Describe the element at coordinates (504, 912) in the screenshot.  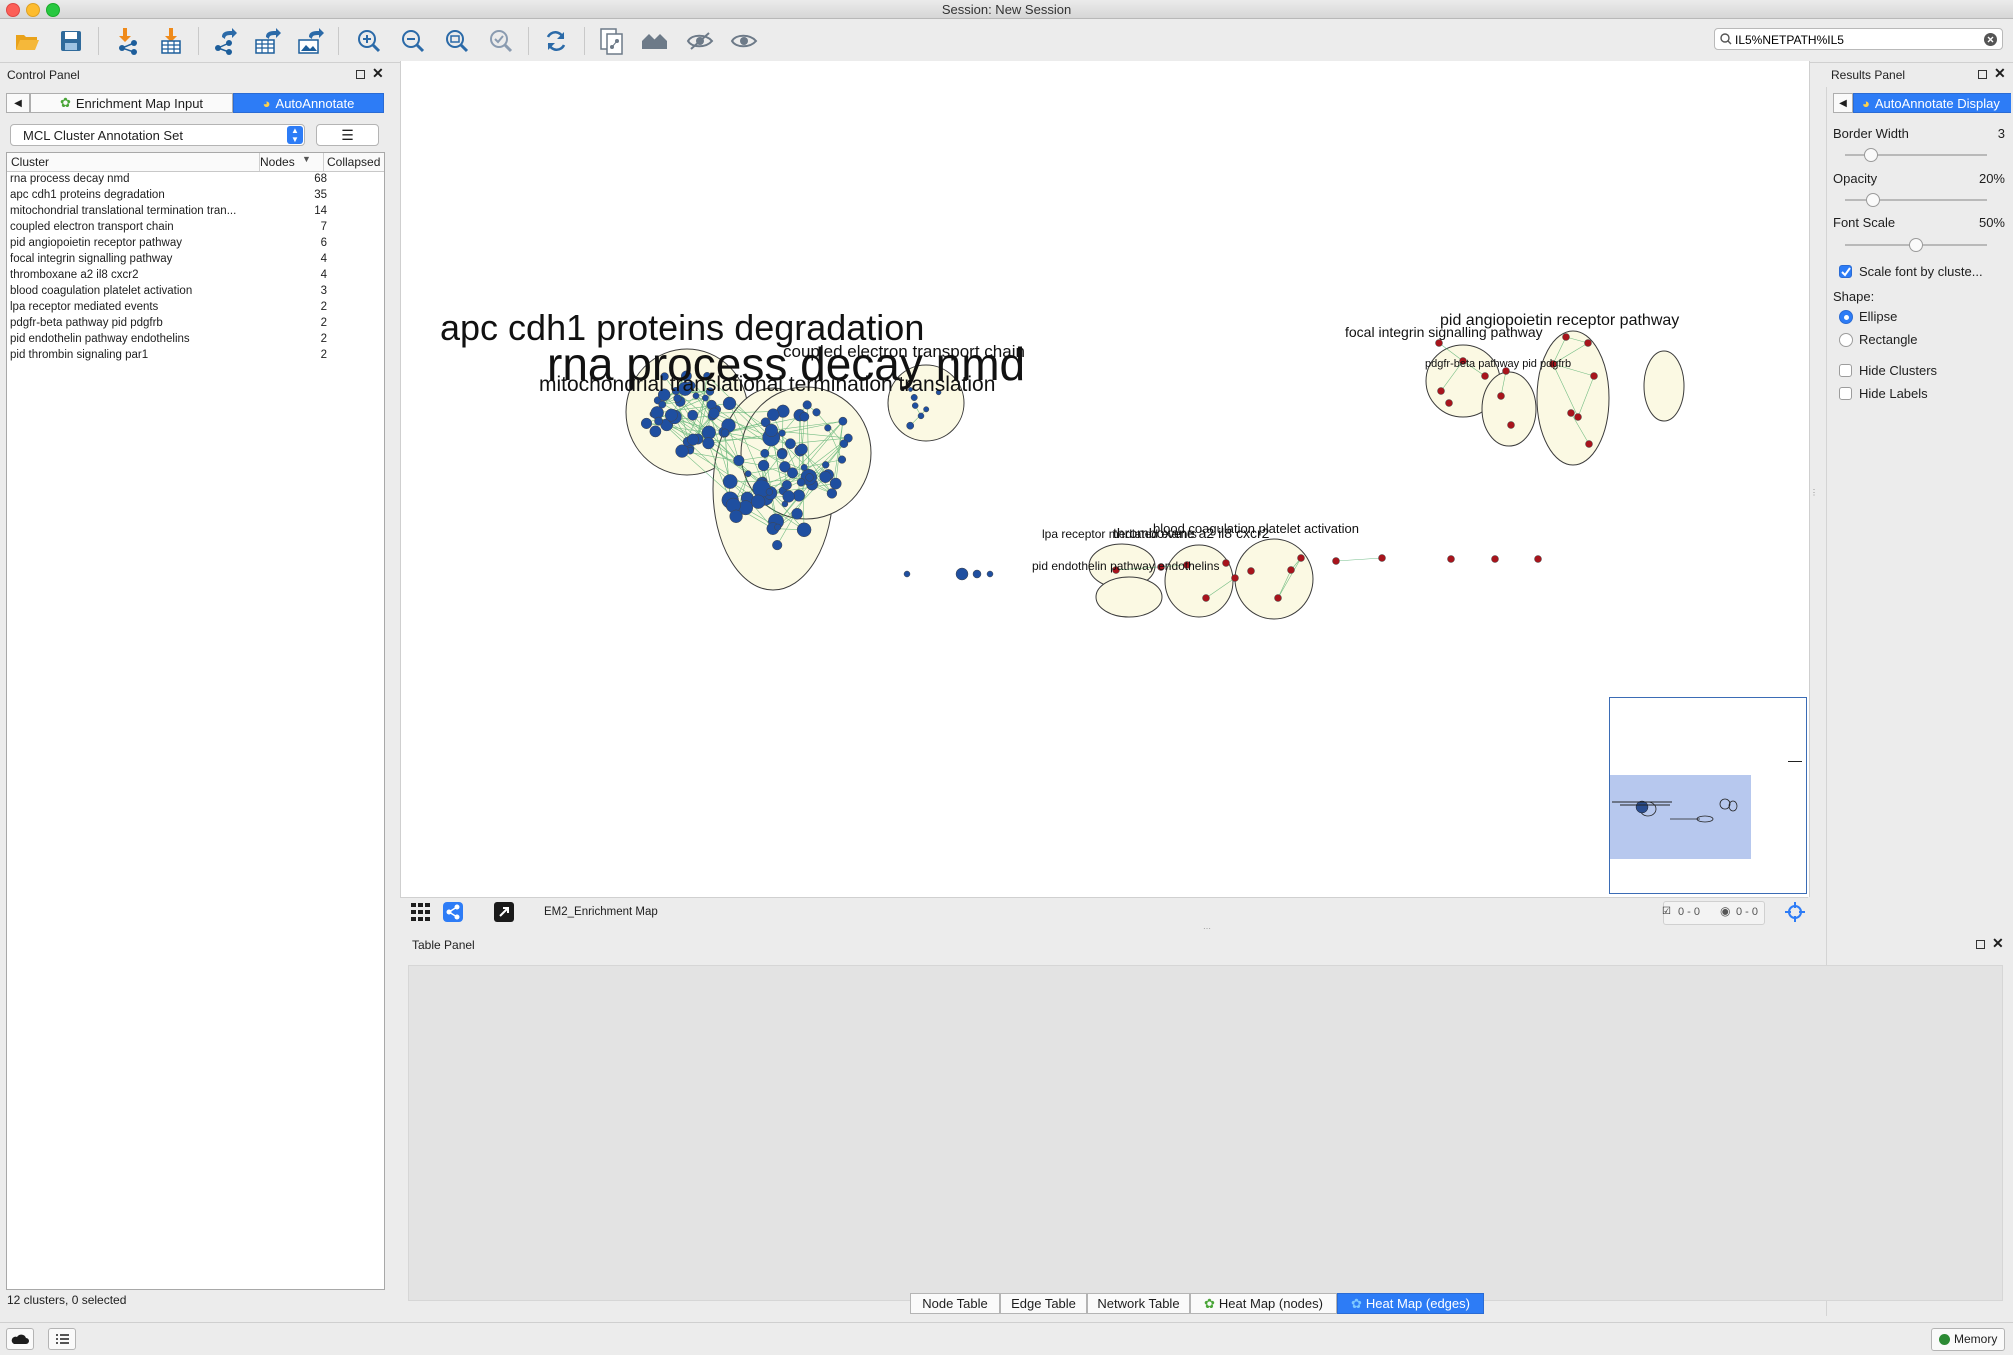
I see `detach-view-button` at that location.